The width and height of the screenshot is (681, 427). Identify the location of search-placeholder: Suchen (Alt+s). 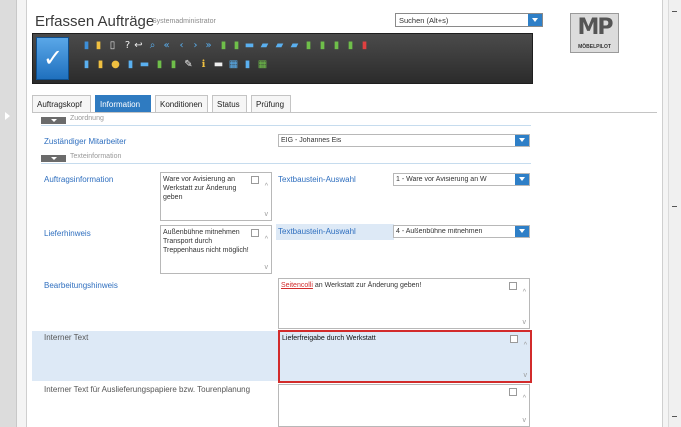
(424, 20).